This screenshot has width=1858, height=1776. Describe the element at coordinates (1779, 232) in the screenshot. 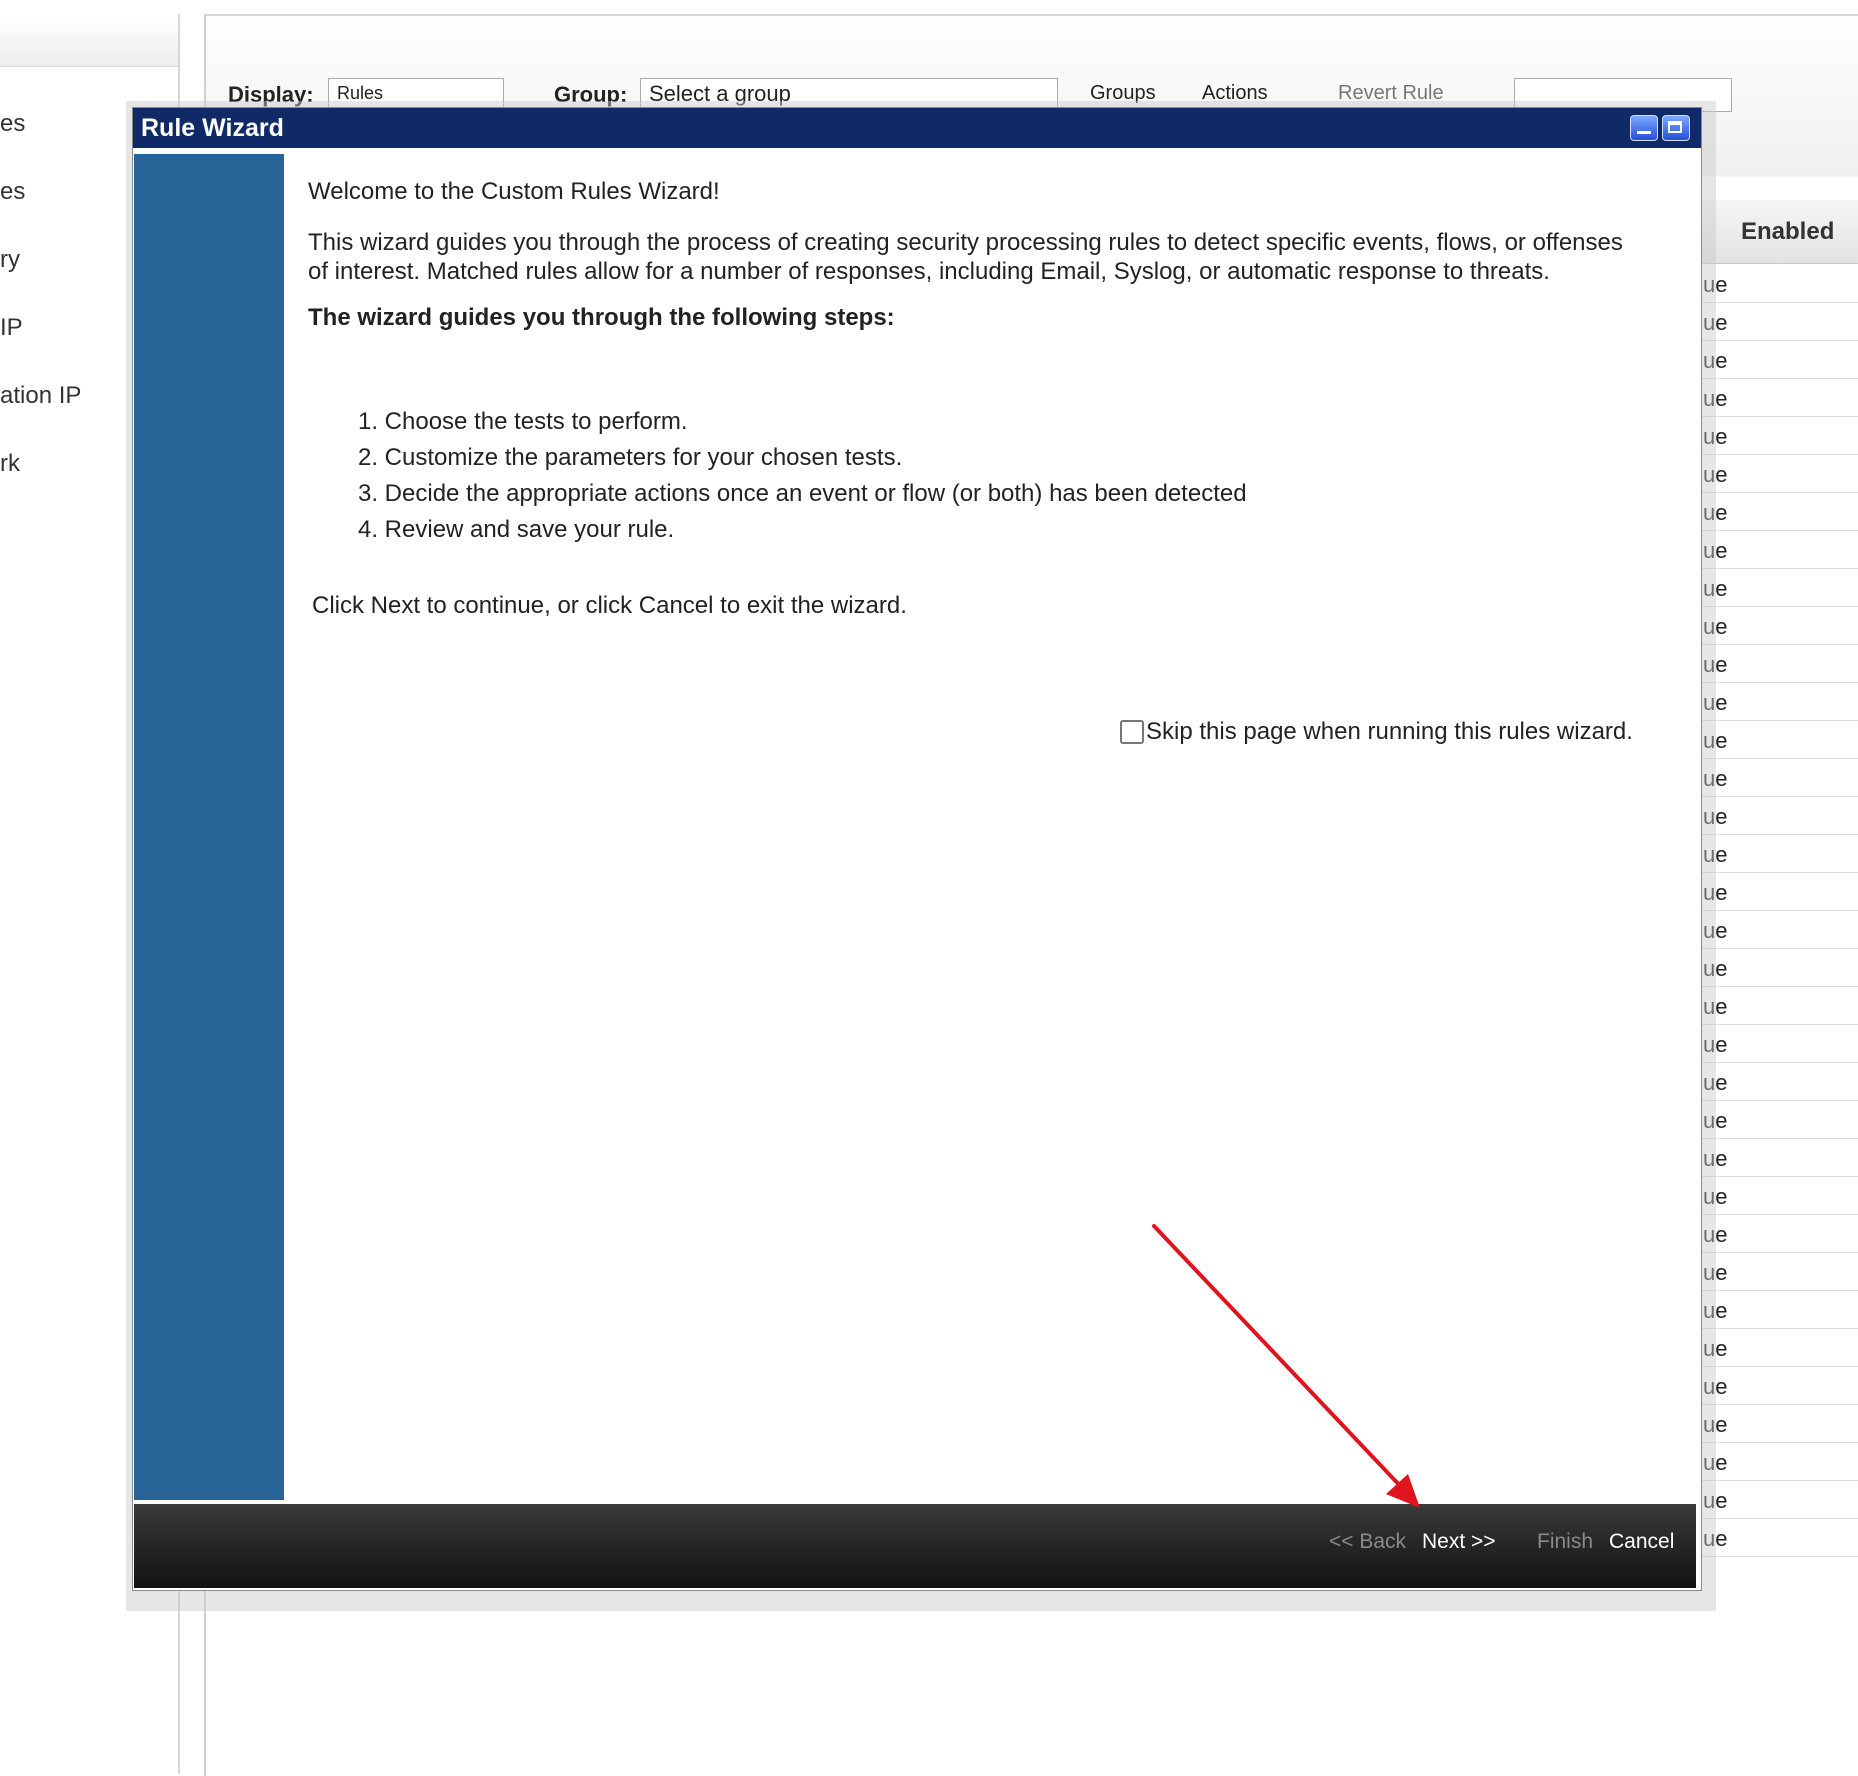

I see `enabled-column-header: Enabled` at that location.